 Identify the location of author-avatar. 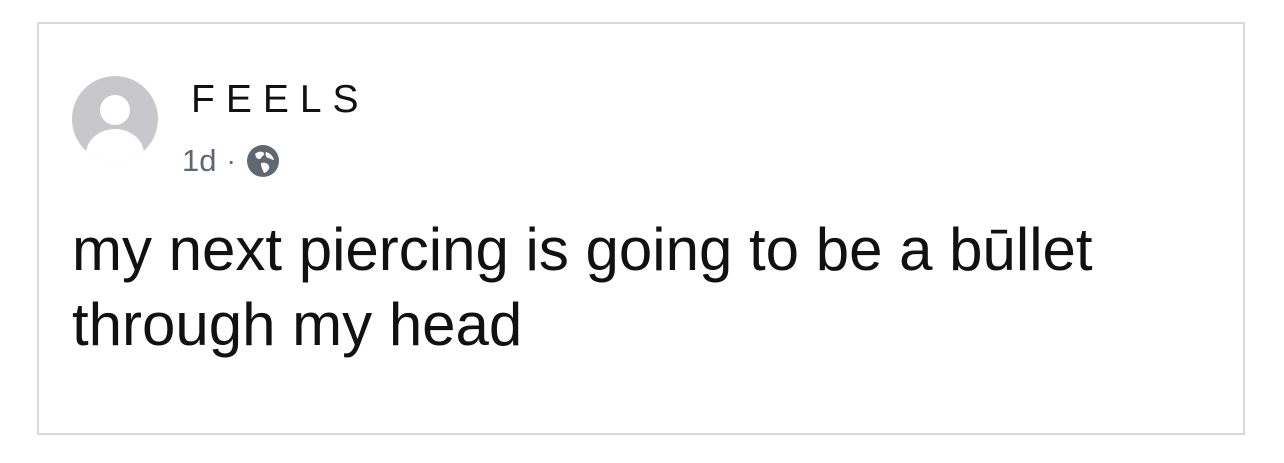
(115, 119).